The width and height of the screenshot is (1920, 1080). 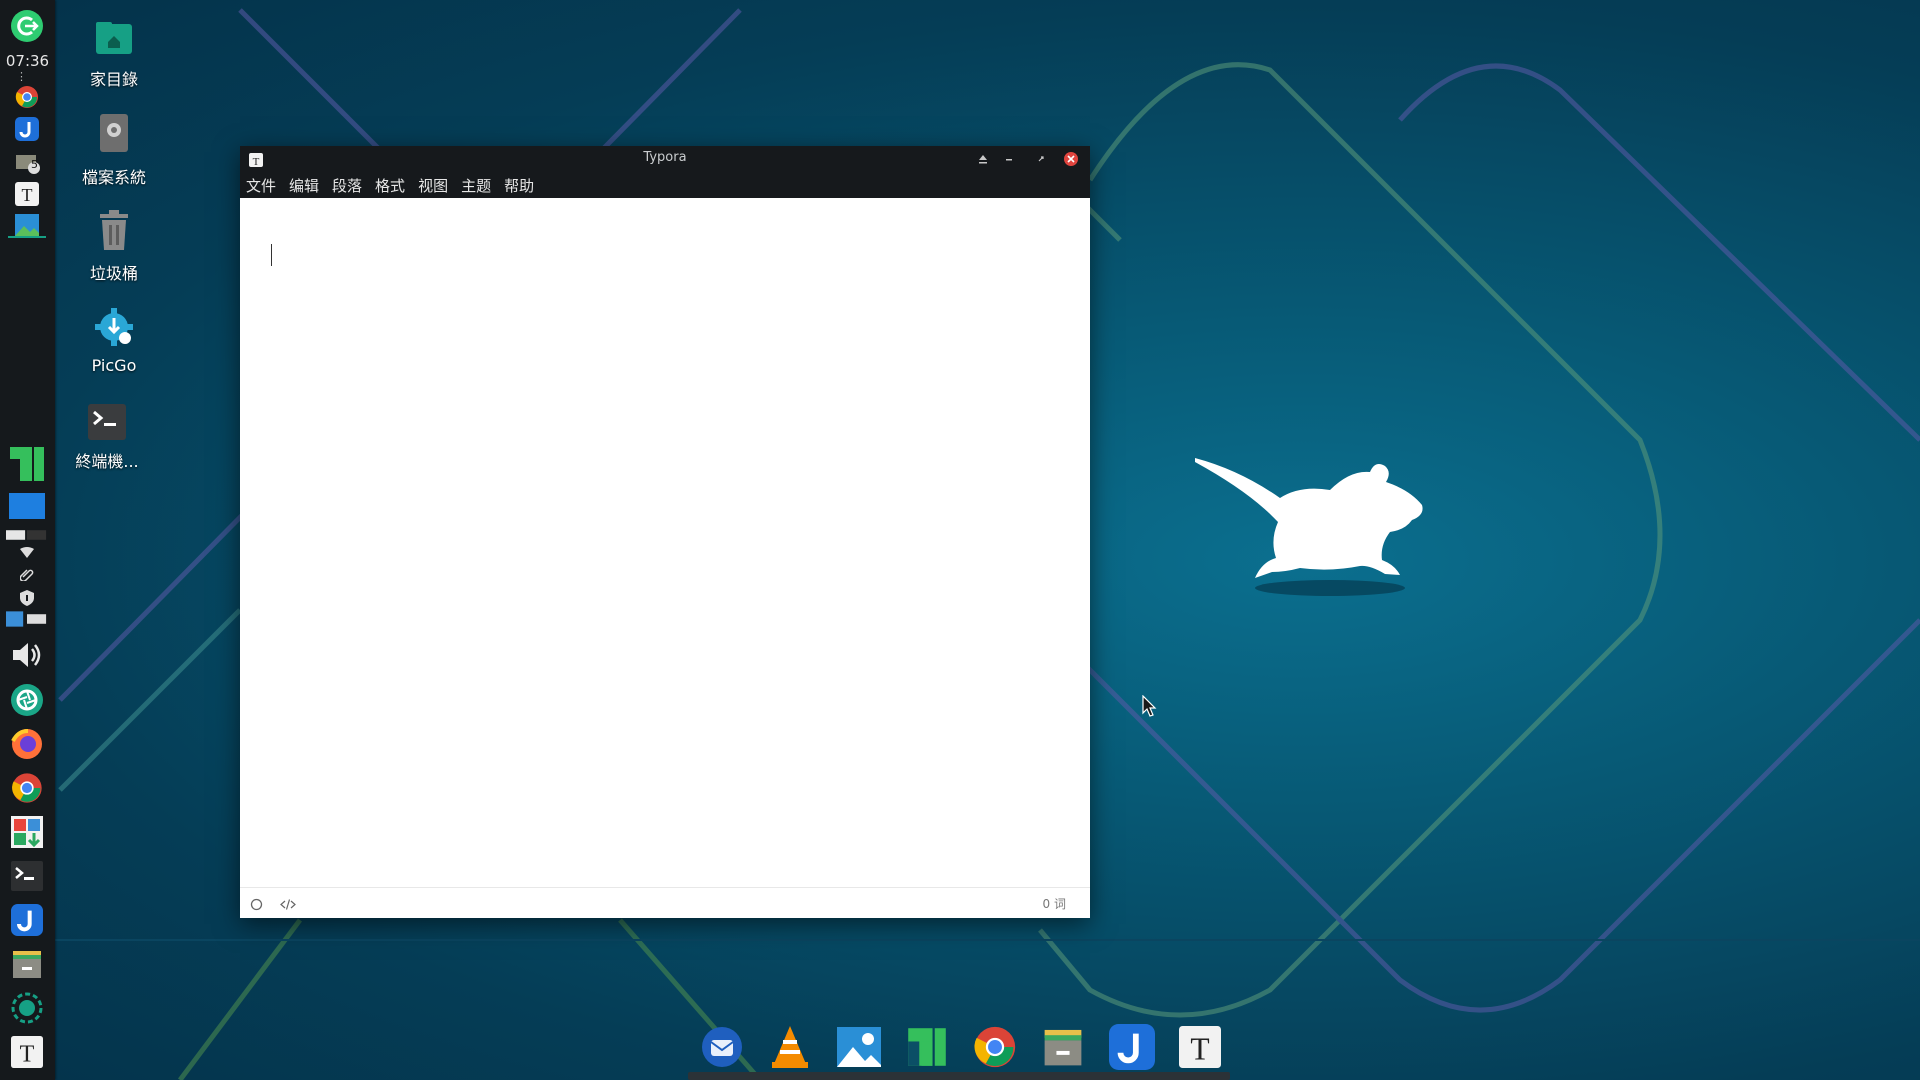 What do you see at coordinates (665, 902) in the screenshot?
I see `status-bar: 0 词` at bounding box center [665, 902].